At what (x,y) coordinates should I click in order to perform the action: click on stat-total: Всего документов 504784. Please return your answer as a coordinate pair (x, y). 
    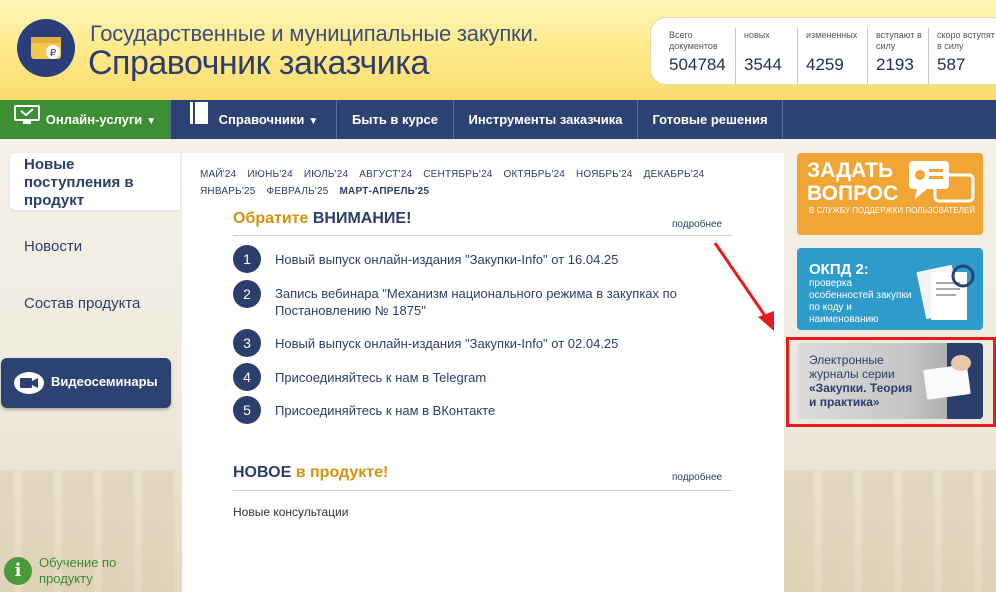
    Looking at the image, I should click on (695, 56).